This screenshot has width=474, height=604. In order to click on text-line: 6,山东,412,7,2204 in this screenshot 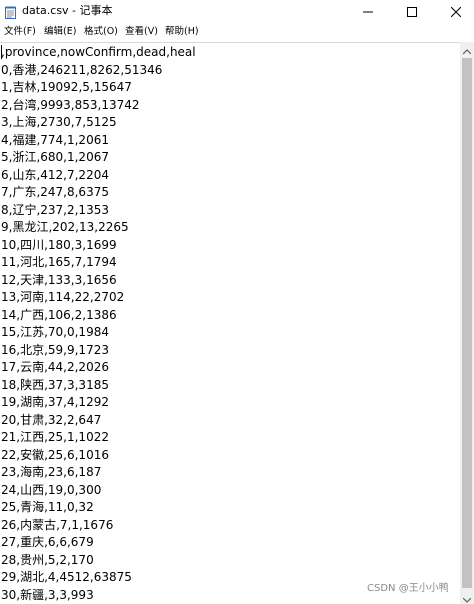, I will do `click(55, 174)`.